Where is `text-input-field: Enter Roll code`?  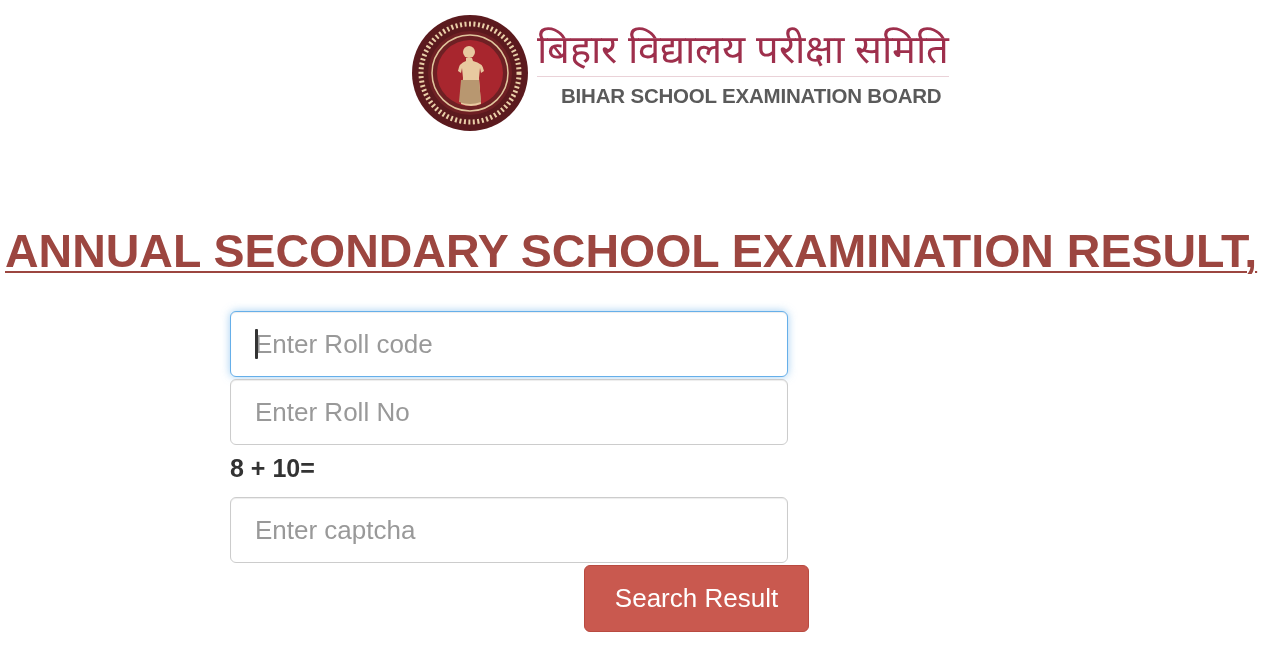
text-input-field: Enter Roll code is located at coordinates (509, 344).